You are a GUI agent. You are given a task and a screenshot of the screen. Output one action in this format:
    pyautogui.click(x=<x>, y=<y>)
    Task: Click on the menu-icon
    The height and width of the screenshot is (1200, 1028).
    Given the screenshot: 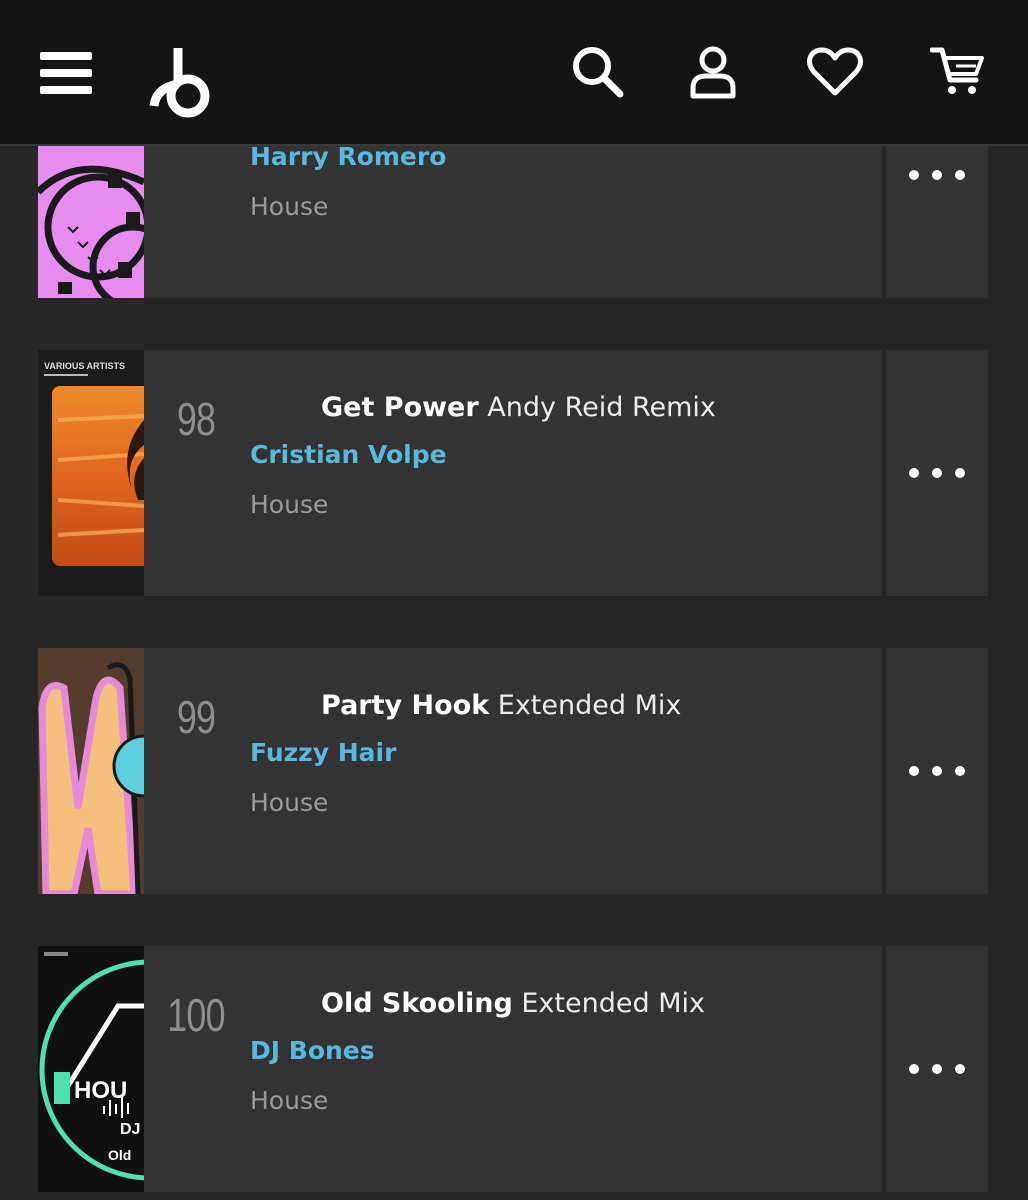 What is the action you would take?
    pyautogui.click(x=67, y=73)
    